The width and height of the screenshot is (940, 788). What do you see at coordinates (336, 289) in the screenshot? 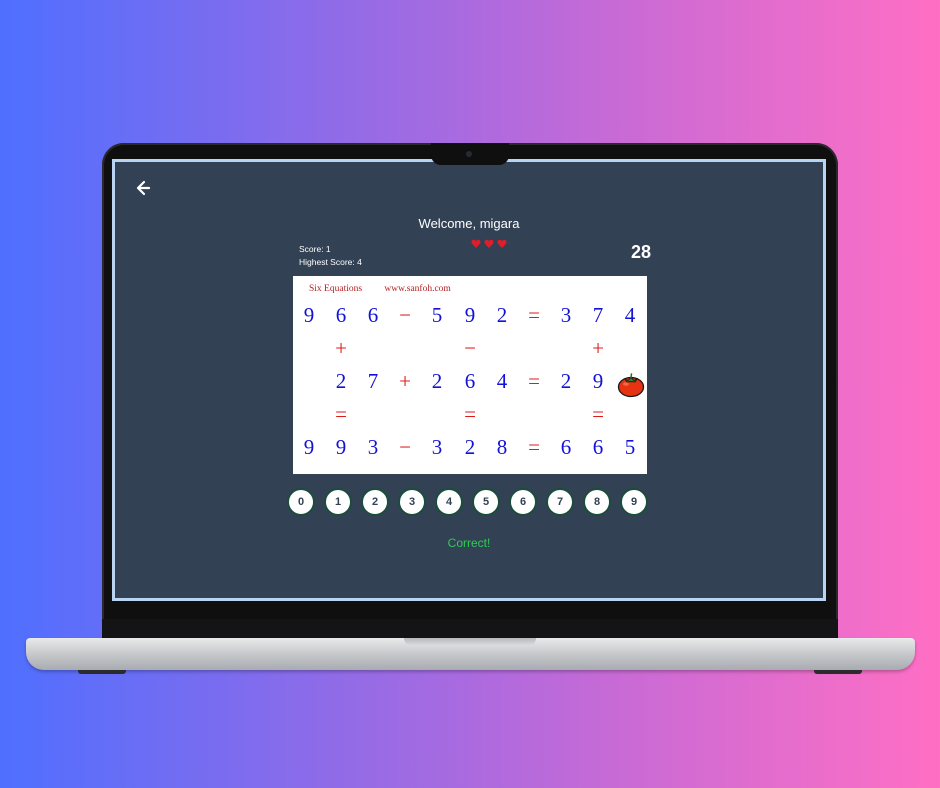
I see `puzzle-title: Six Equations` at bounding box center [336, 289].